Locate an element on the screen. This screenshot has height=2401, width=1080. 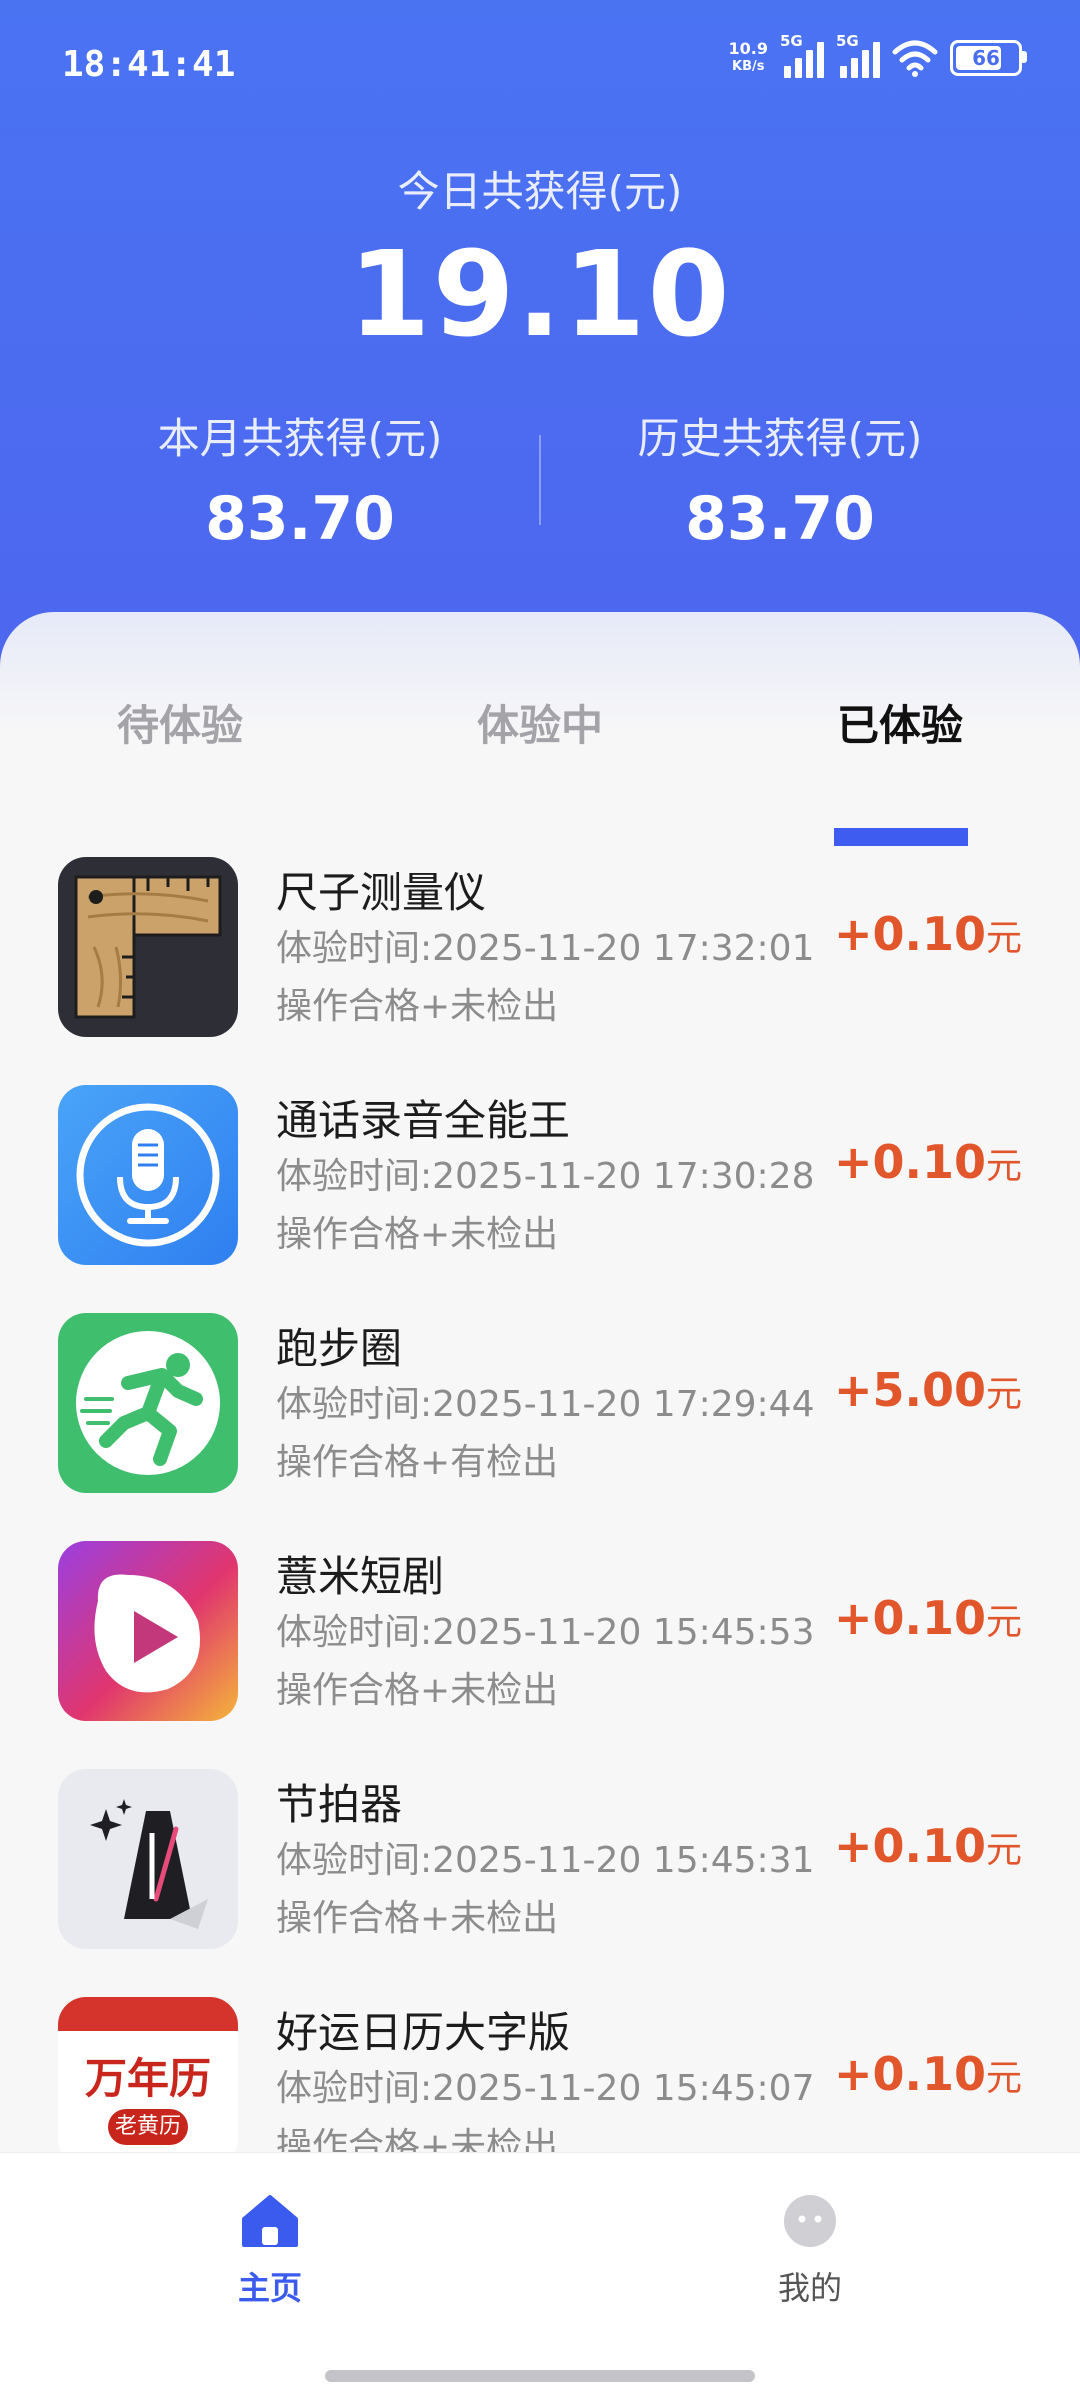
item-time: 体验时间:2025-11-20 15:45:31 is located at coordinates (545, 1860).